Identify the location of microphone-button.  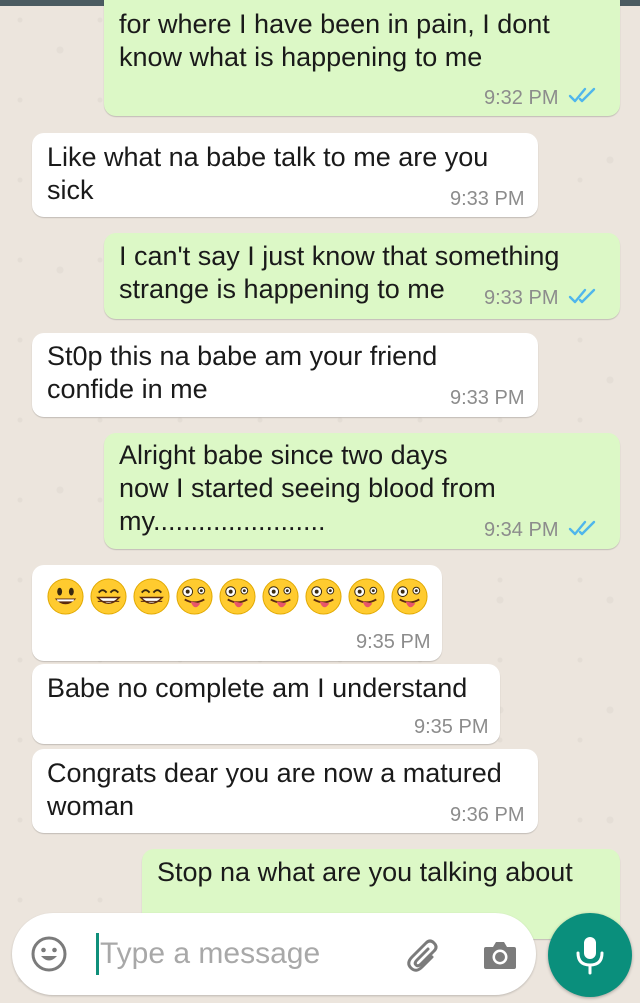
(590, 955).